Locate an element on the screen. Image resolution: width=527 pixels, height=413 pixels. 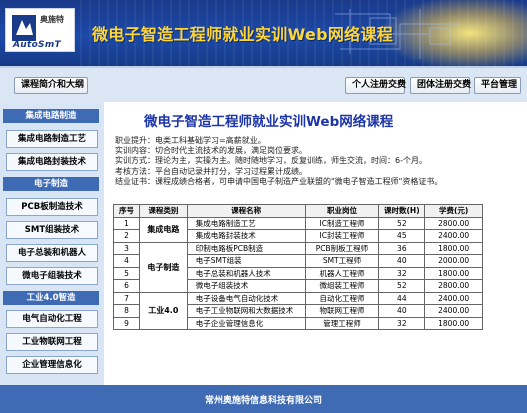
company-name: 常州奥施特信息科技有限公司 is located at coordinates (263, 401).